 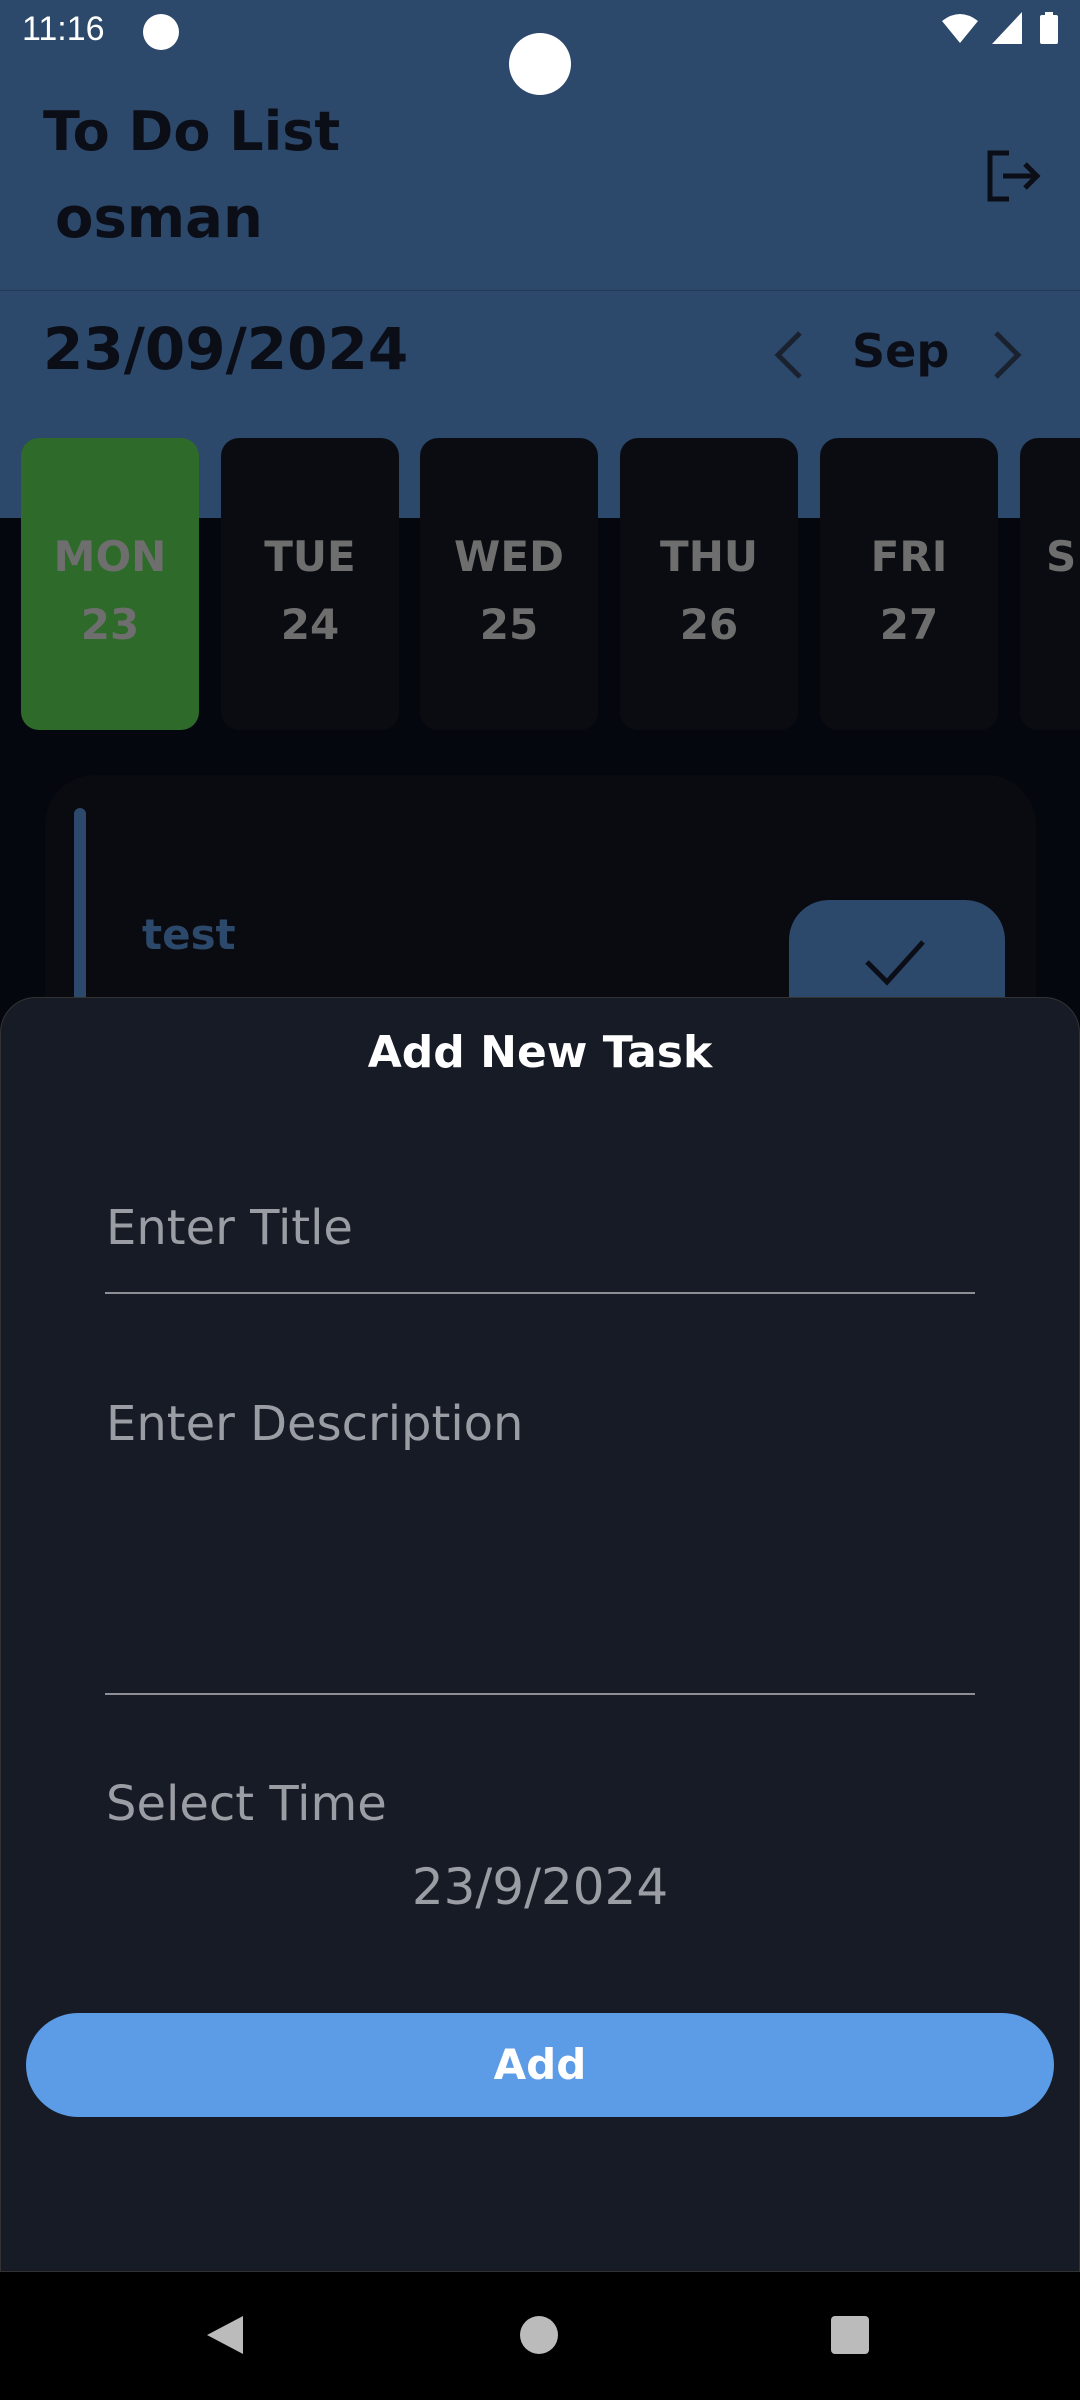 What do you see at coordinates (850, 2335) in the screenshot?
I see `recents-icon` at bounding box center [850, 2335].